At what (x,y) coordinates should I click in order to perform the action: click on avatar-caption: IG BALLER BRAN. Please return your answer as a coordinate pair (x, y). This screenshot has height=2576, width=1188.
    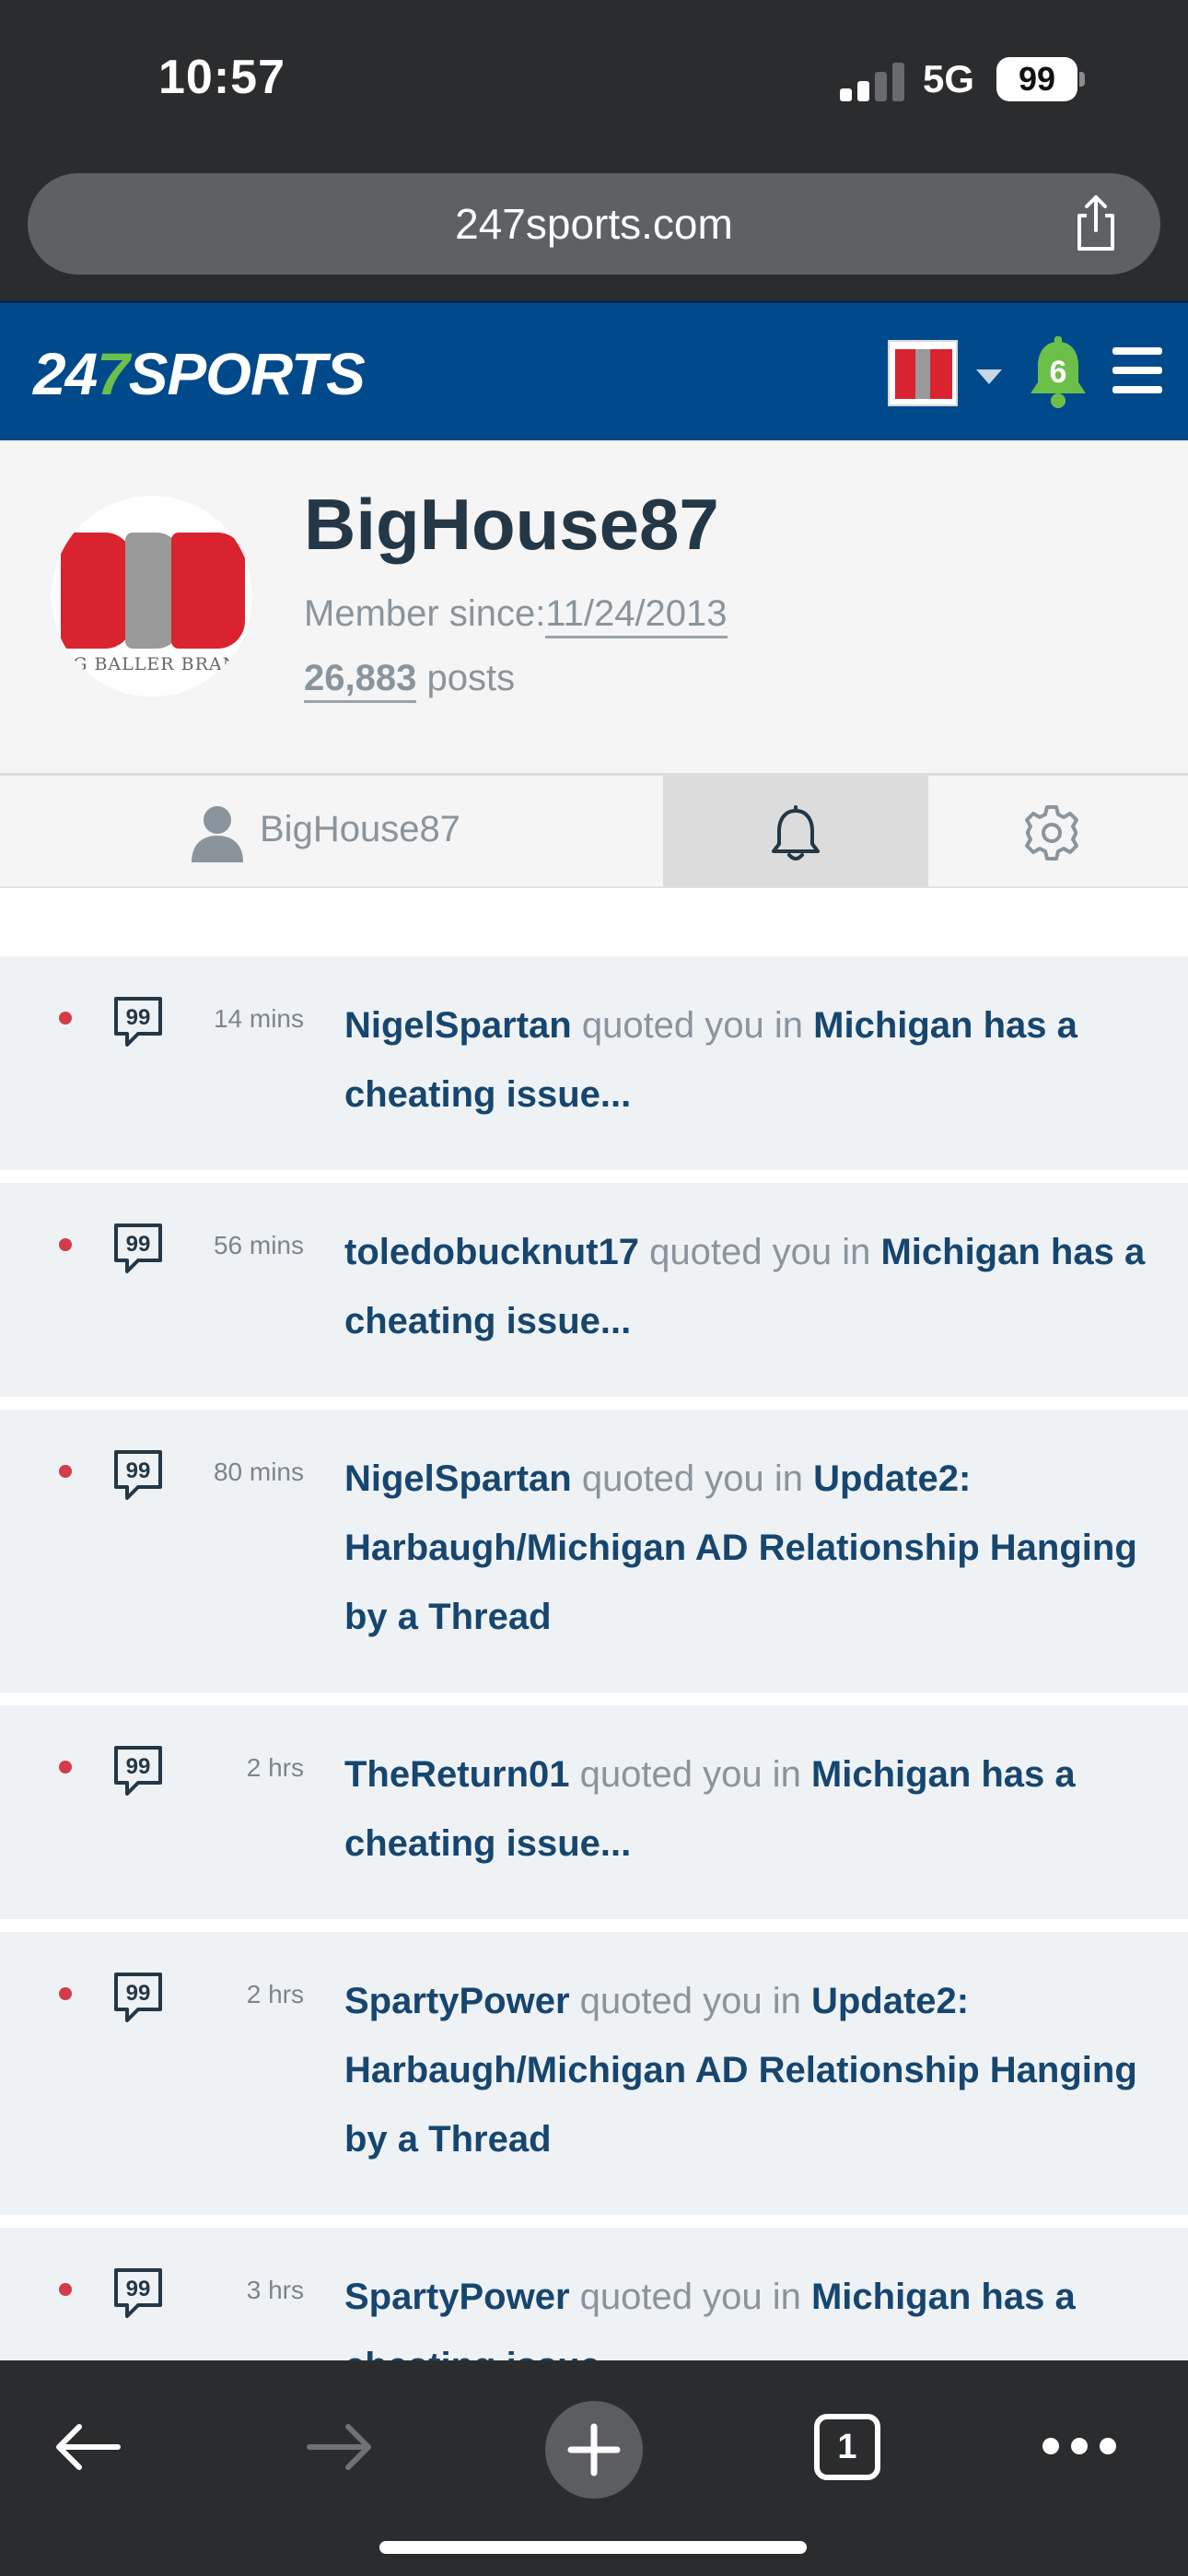
    Looking at the image, I should click on (151, 664).